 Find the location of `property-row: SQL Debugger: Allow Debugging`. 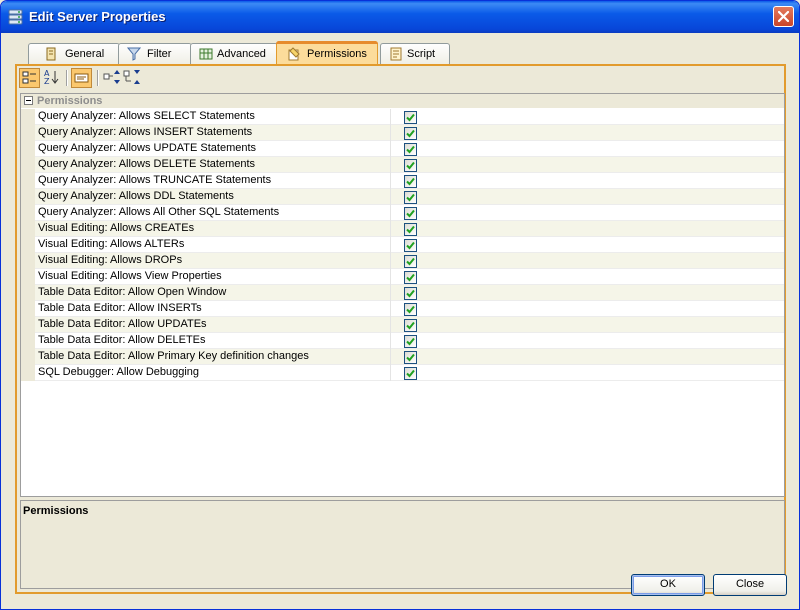

property-row: SQL Debugger: Allow Debugging is located at coordinates (402, 373).